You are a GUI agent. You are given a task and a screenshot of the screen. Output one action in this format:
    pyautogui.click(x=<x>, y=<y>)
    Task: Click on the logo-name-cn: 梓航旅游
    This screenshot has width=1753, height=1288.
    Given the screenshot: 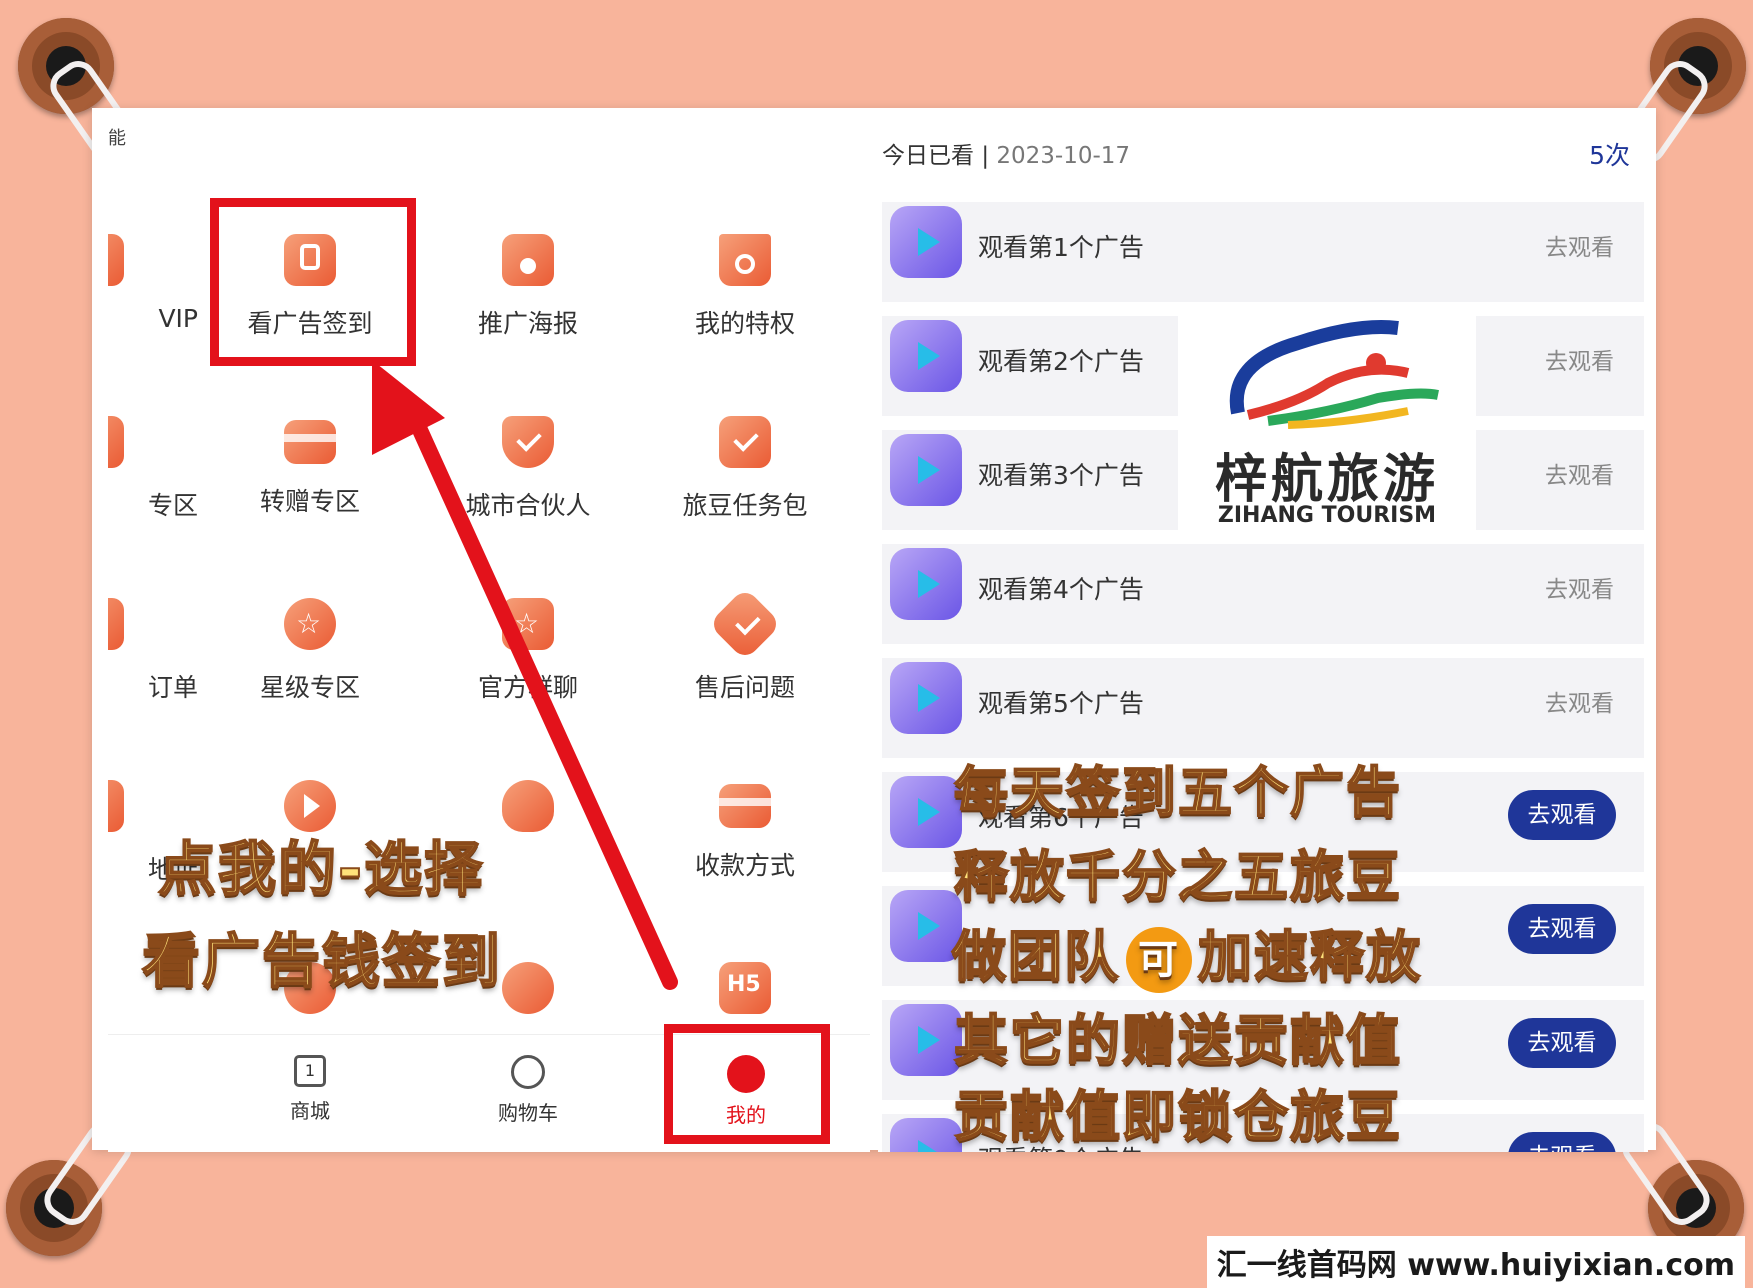 What is the action you would take?
    pyautogui.click(x=1326, y=480)
    